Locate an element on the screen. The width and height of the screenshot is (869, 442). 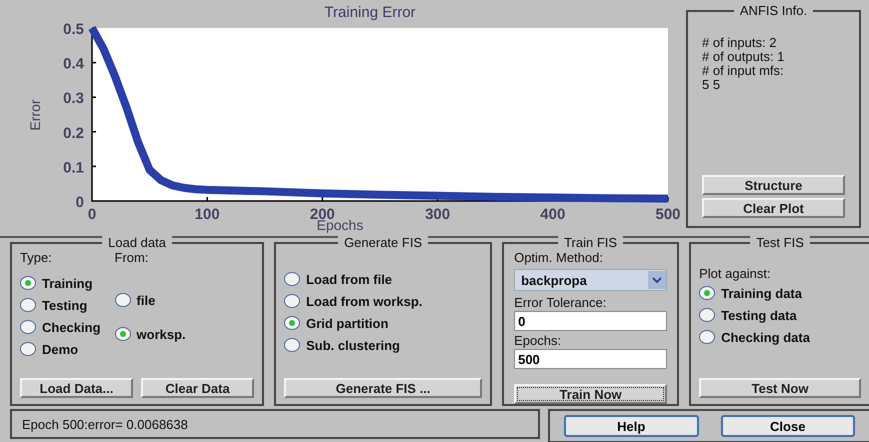
info-text: # of input mfs: is located at coordinates (743, 71).